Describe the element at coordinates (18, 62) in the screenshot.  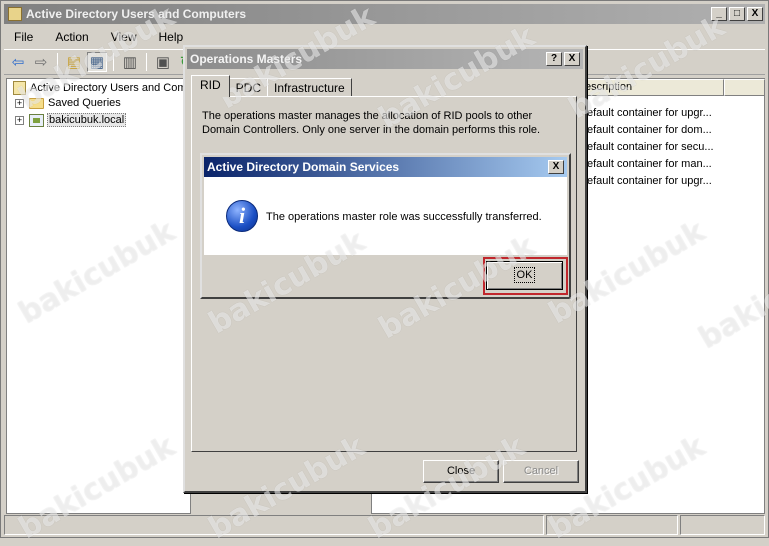
I see `back-arrow-icon: ⇦` at that location.